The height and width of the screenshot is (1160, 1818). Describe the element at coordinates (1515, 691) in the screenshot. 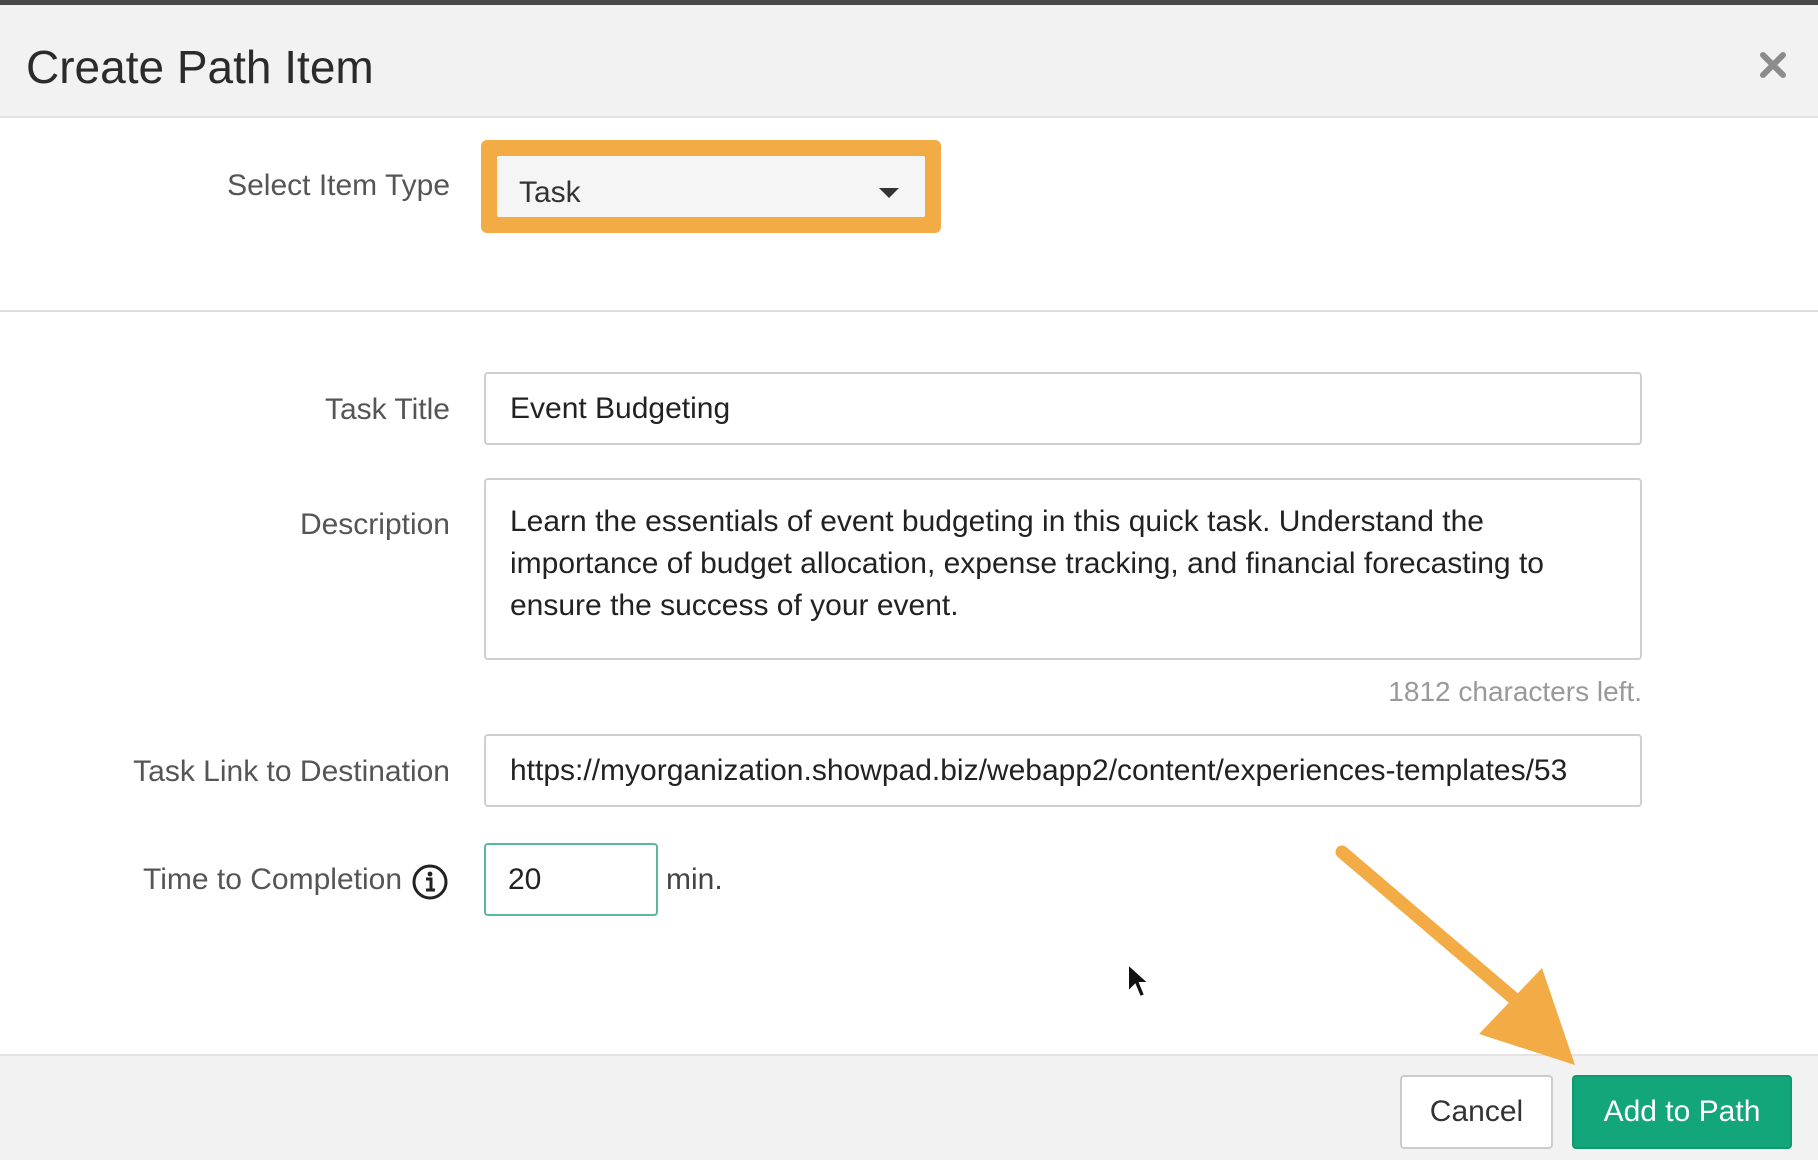

I see `characters-left-counter: 1812 characters left.` at that location.